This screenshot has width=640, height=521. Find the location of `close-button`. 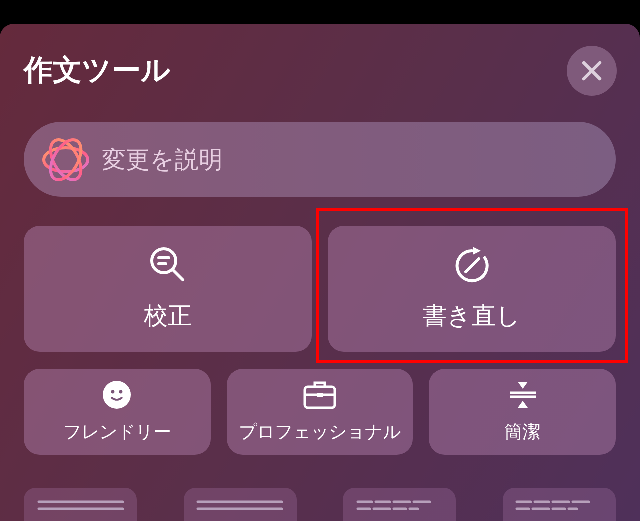

close-button is located at coordinates (592, 71).